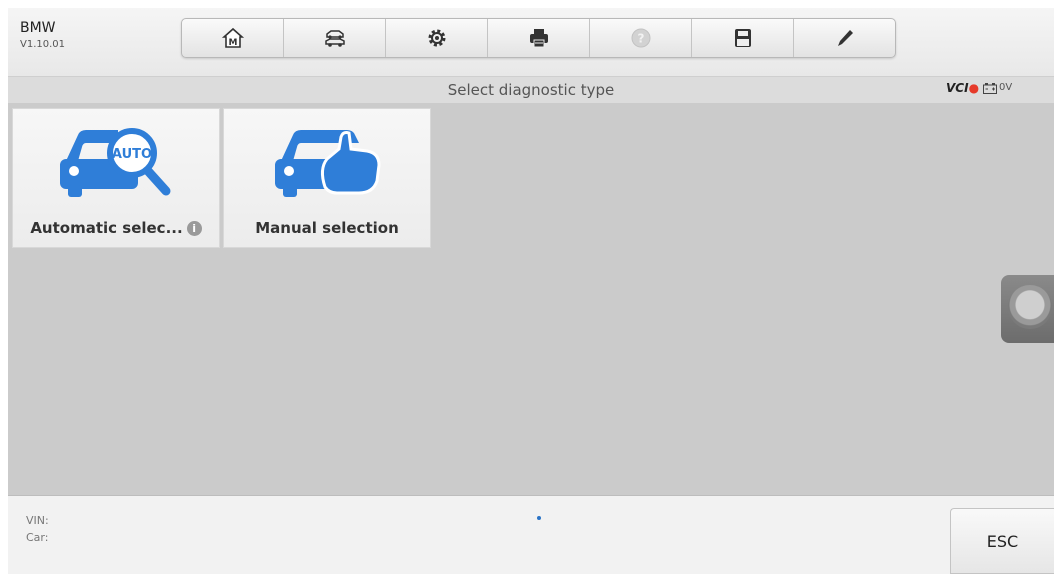 This screenshot has width=1054, height=574. What do you see at coordinates (1006, 87) in the screenshot?
I see `battery-voltage: 0V` at bounding box center [1006, 87].